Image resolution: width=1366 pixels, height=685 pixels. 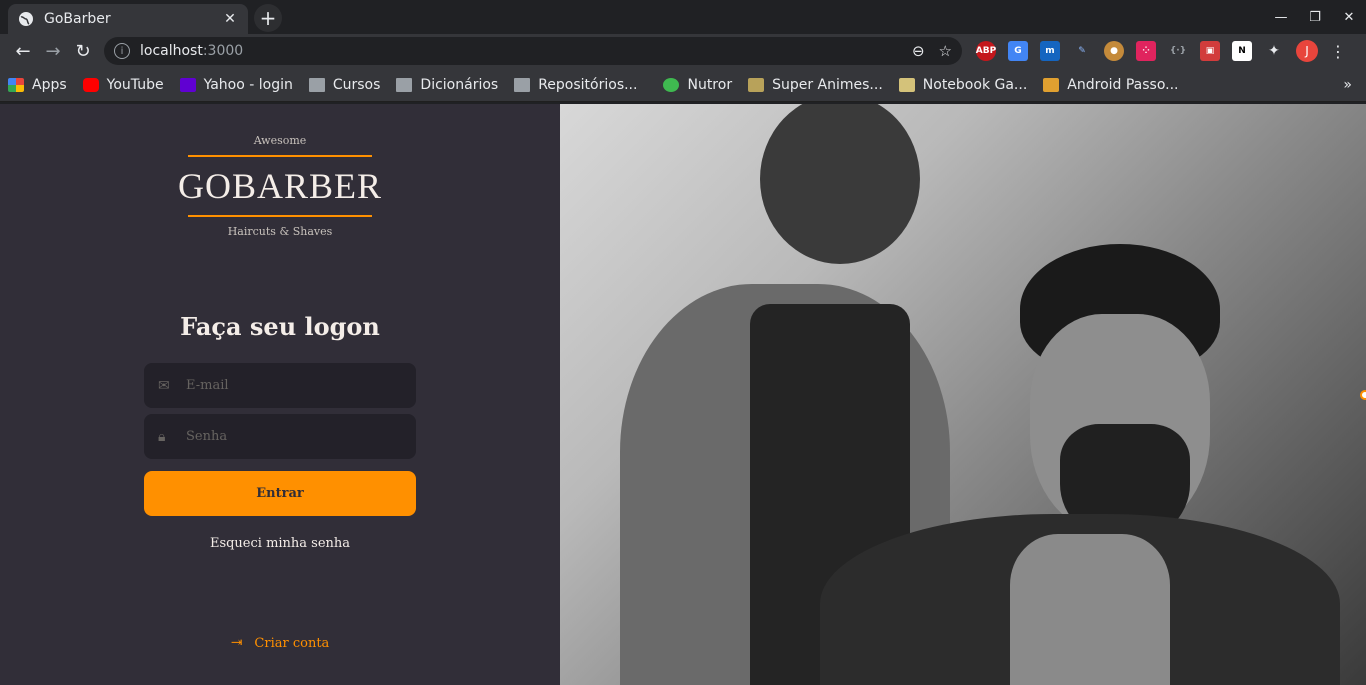 I want to click on mail-icon: ✉, so click(x=164, y=385).